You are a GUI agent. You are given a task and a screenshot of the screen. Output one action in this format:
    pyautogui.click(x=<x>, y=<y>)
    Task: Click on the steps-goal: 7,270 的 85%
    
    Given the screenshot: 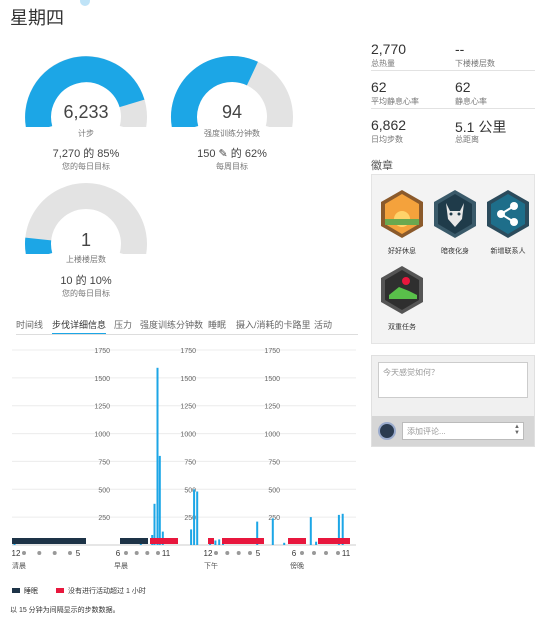 What is the action you would take?
    pyautogui.click(x=86, y=154)
    